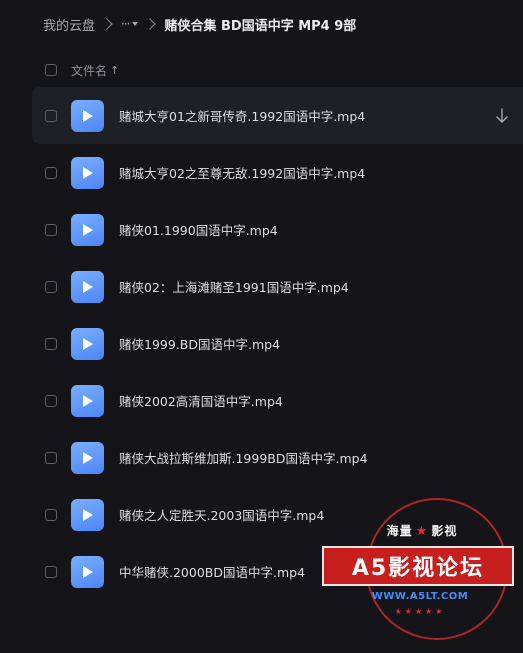 The image size is (523, 653). What do you see at coordinates (243, 457) in the screenshot?
I see `file-name: 赌侠大战拉斯维加斯.1999BD国语中字.mp4` at bounding box center [243, 457].